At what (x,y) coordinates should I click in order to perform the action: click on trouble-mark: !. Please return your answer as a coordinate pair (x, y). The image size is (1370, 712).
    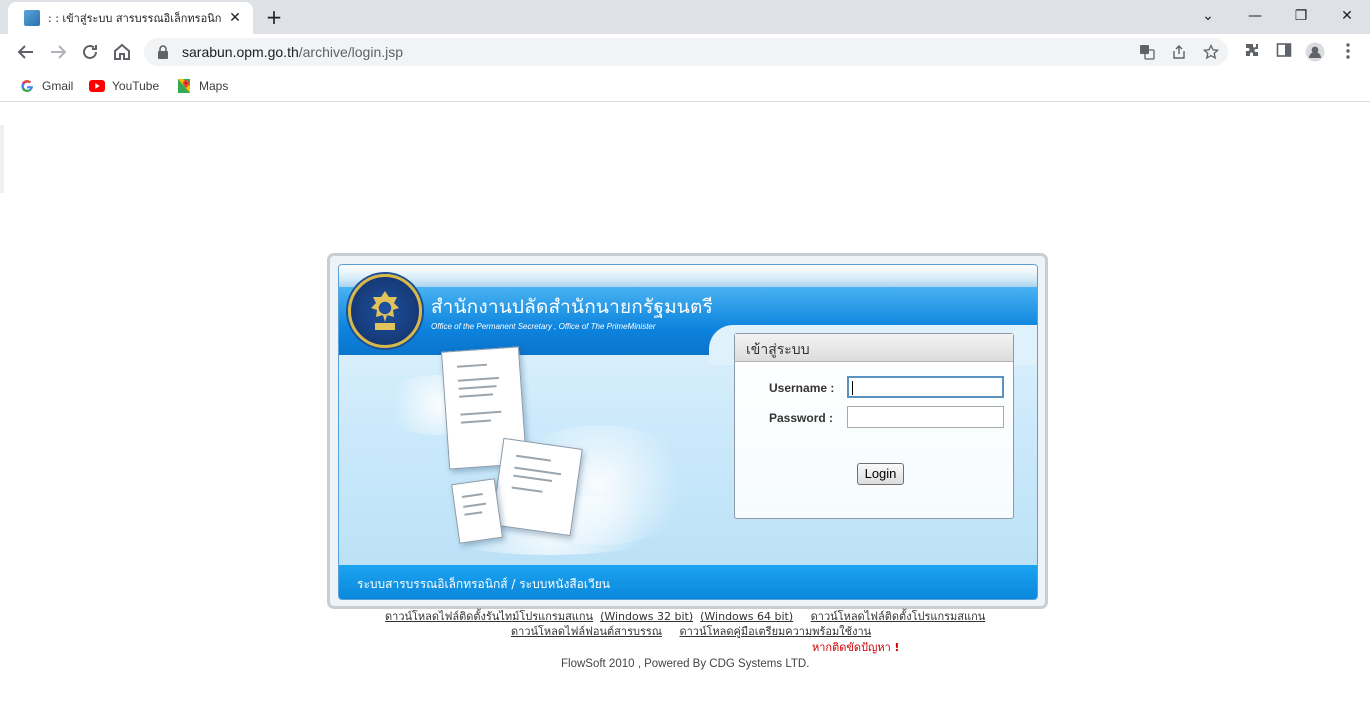
    Looking at the image, I should click on (897, 647).